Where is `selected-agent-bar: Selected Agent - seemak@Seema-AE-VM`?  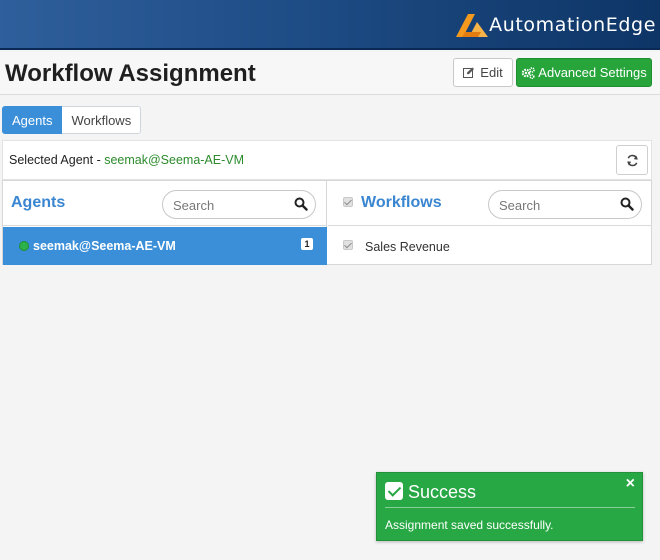
selected-agent-bar: Selected Agent - seemak@Seema-AE-VM is located at coordinates (327, 160).